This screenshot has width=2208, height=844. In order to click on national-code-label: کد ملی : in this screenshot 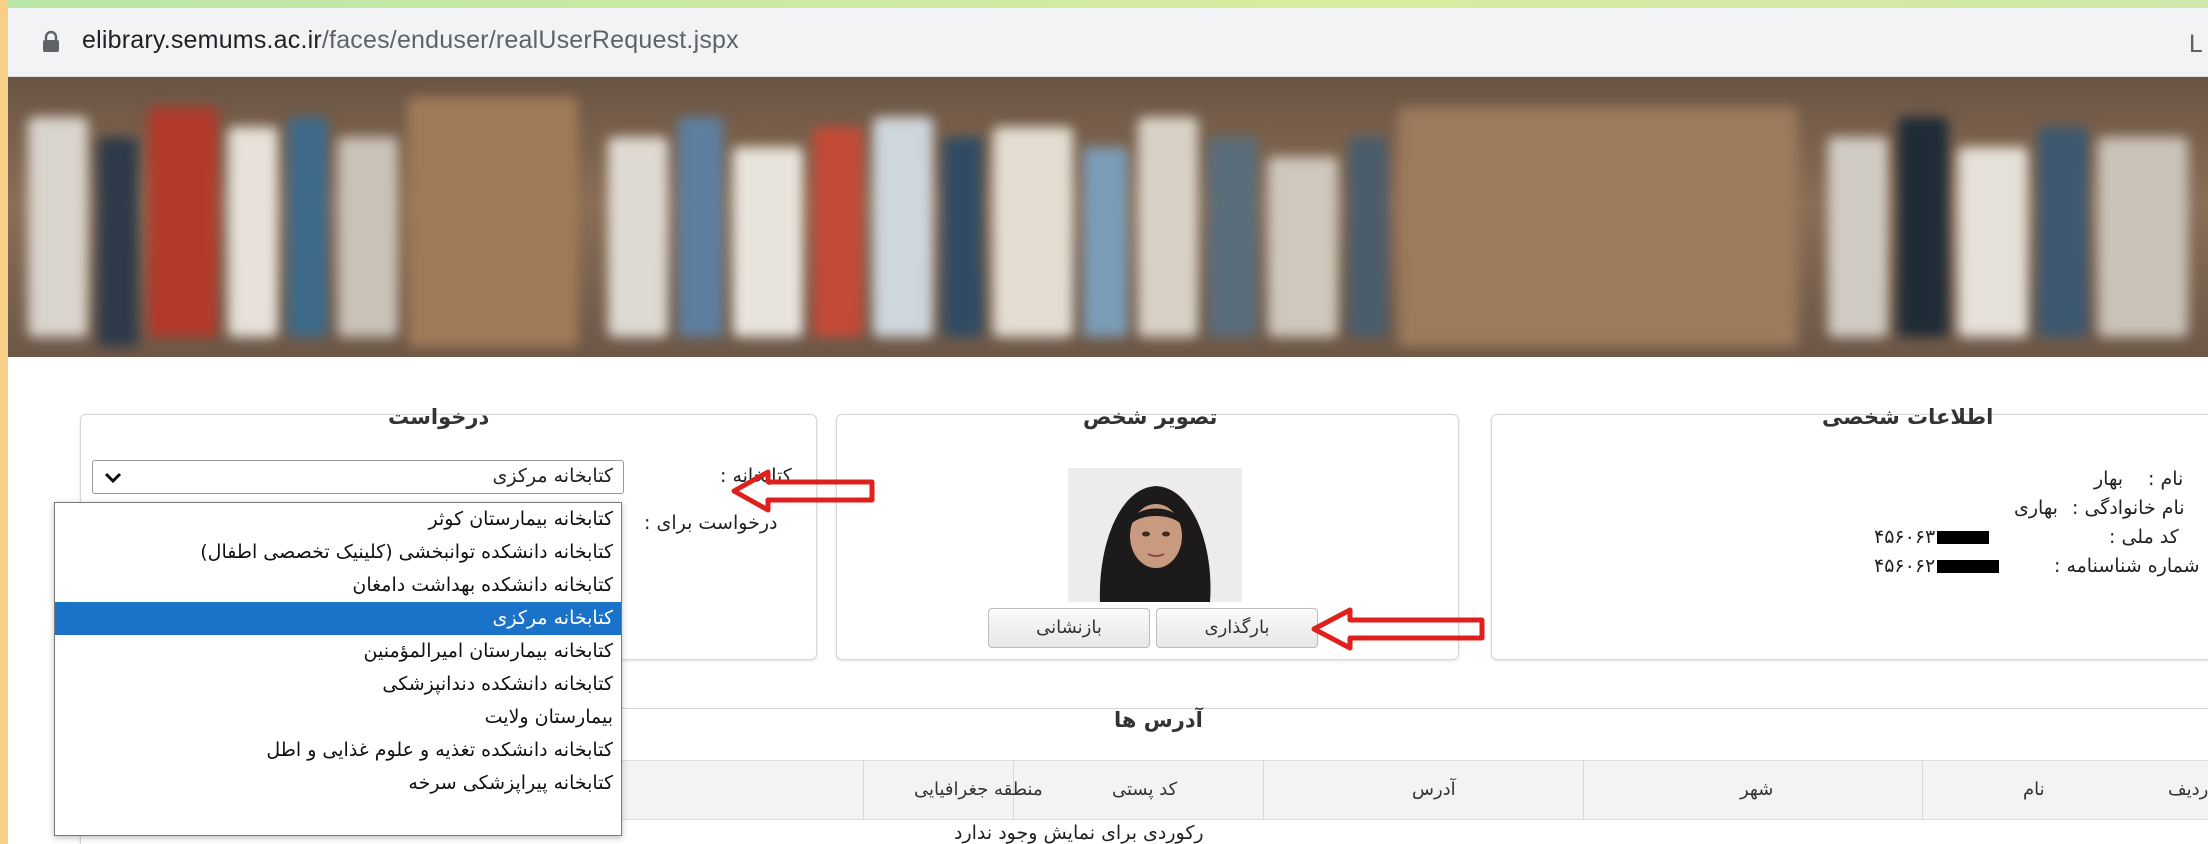, I will do `click(2144, 537)`.